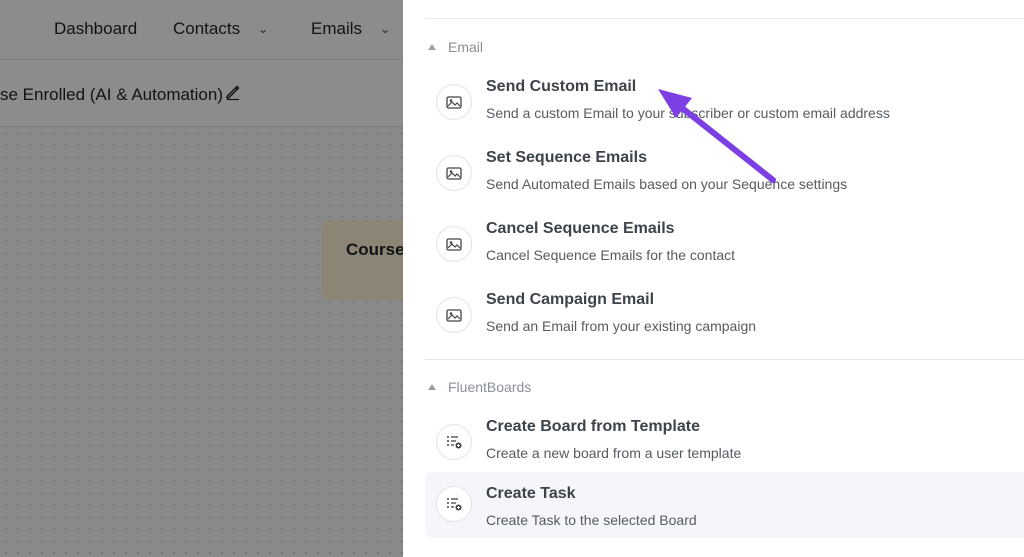 The height and width of the screenshot is (557, 1024). I want to click on section-divider, so click(724, 359).